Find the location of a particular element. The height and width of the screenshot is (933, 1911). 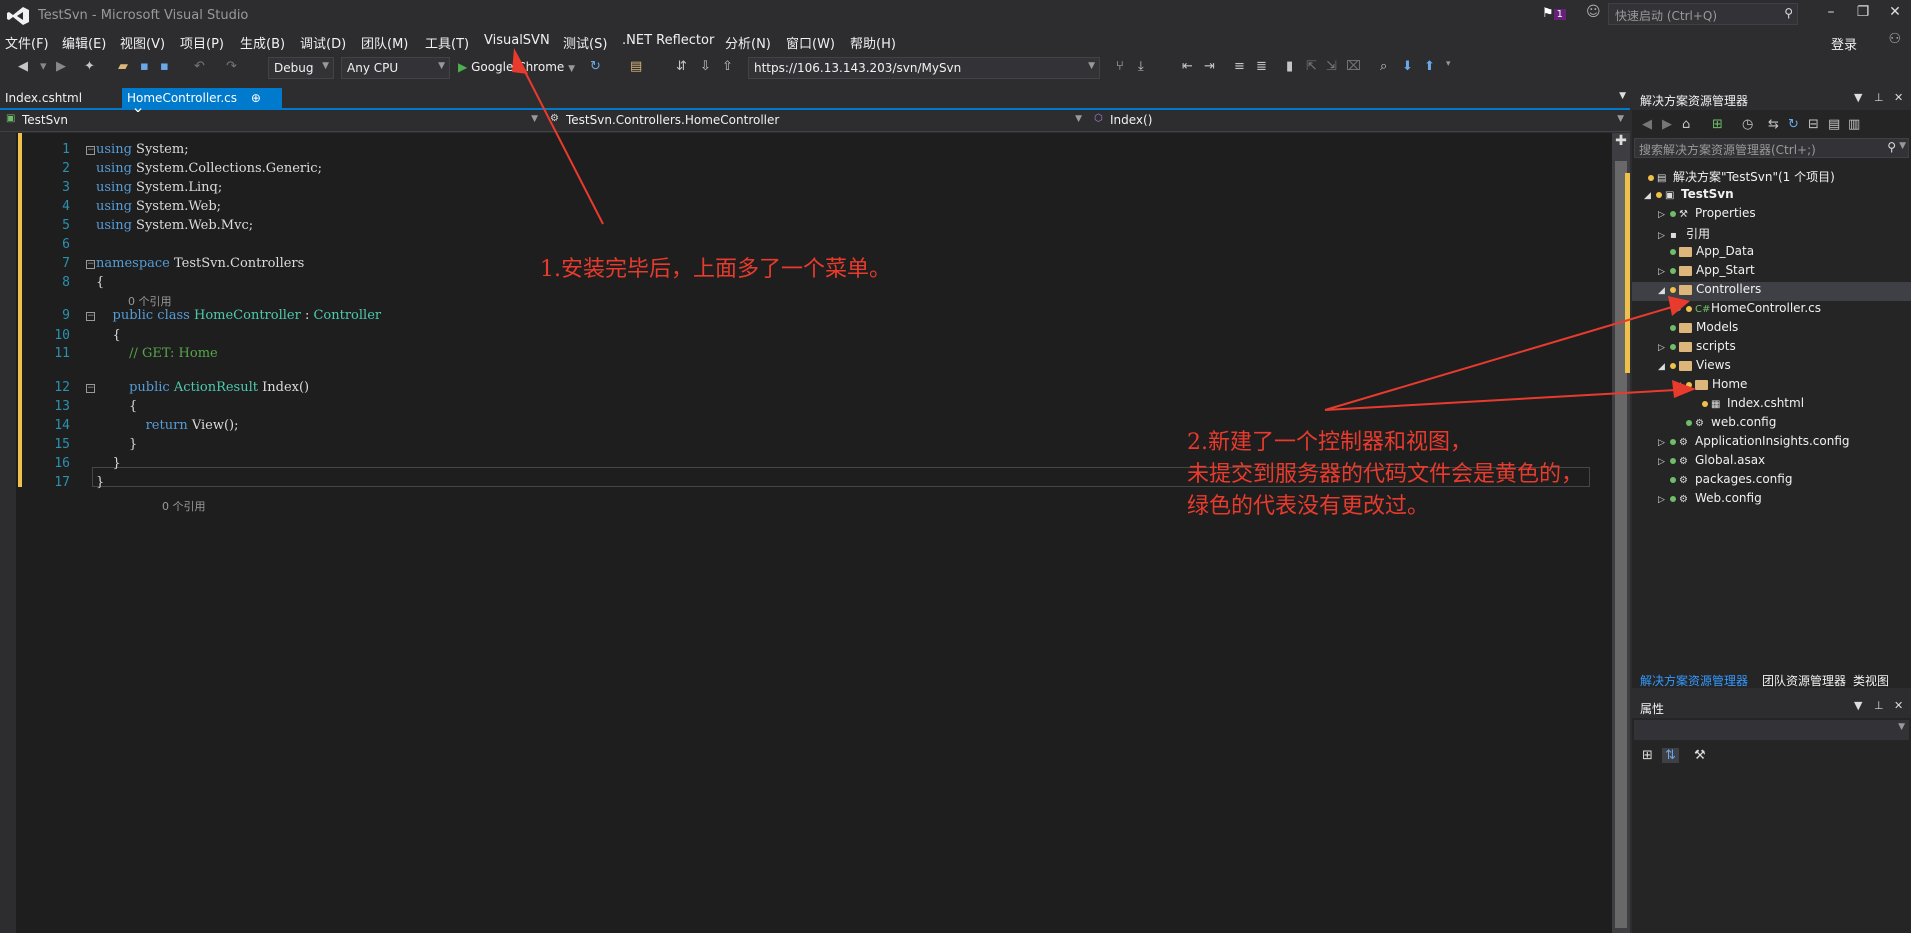

annotation-note-2-line-1: 2.新建了一个控制器和视图， is located at coordinates (1329, 442).